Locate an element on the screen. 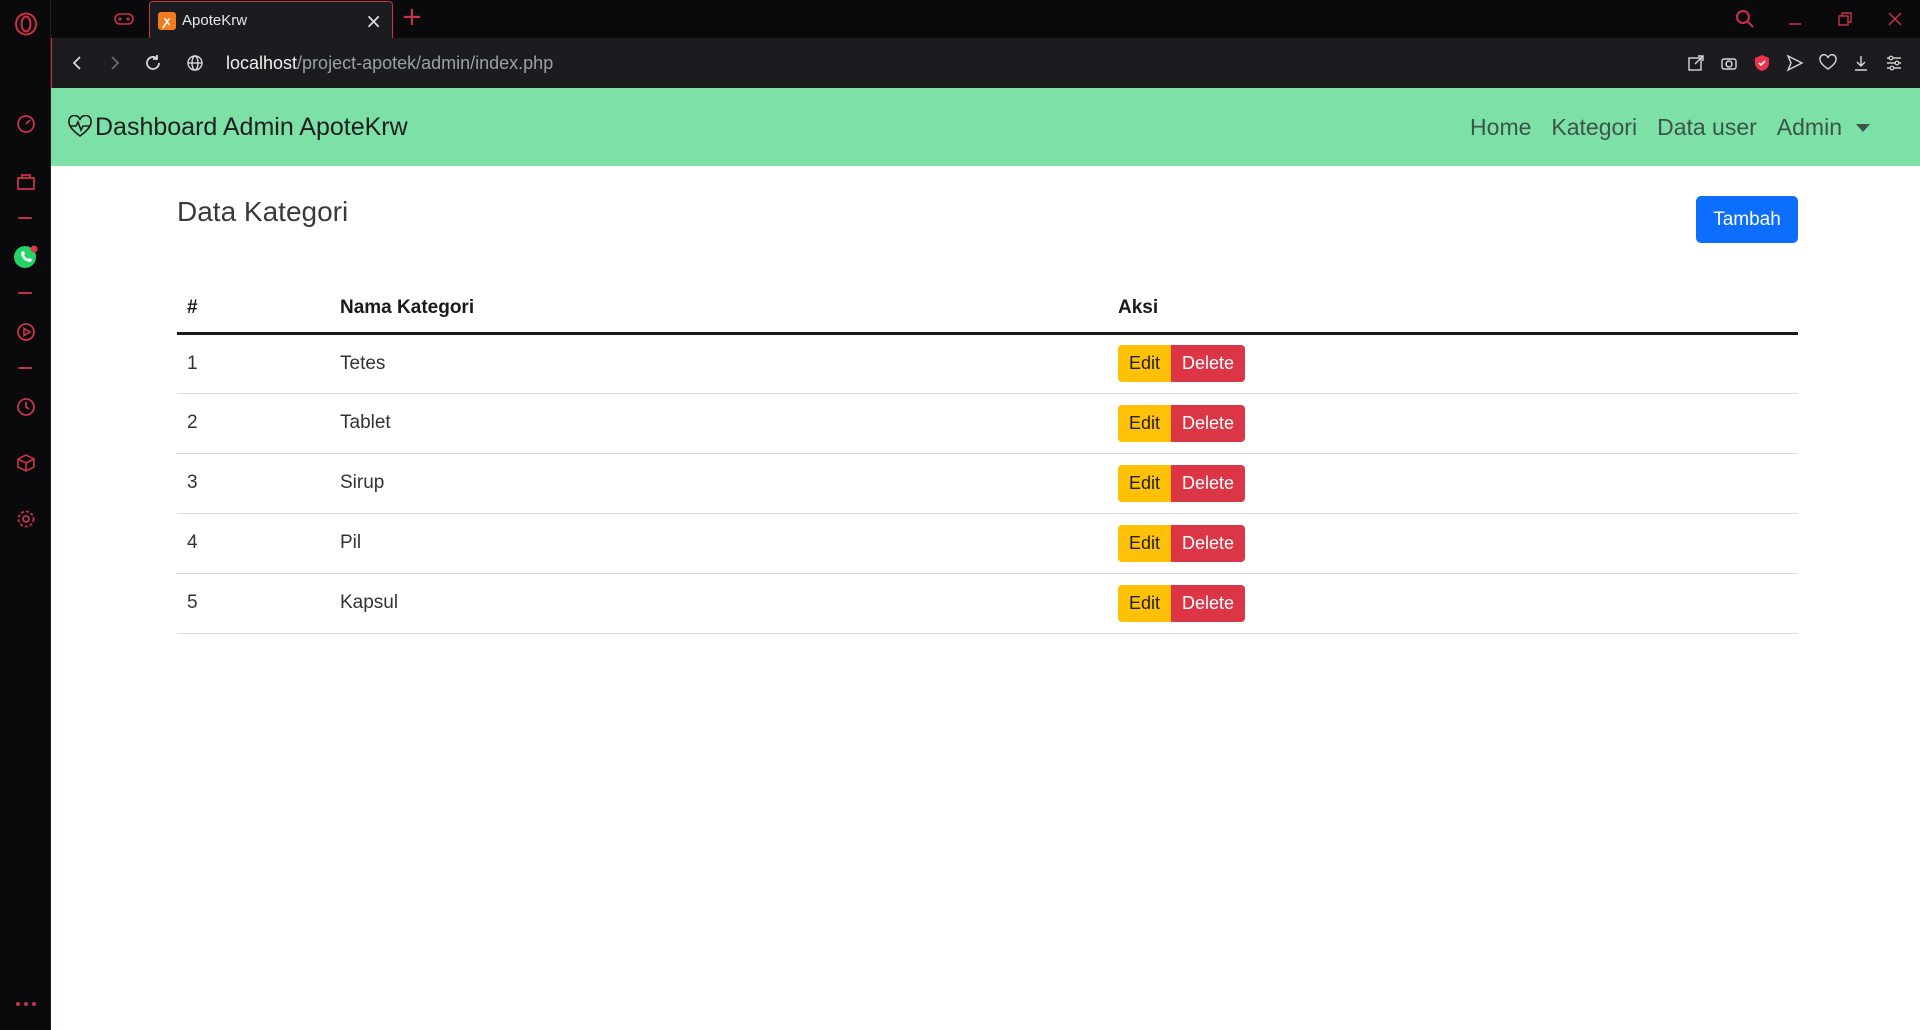 The width and height of the screenshot is (1920, 1030). header-nama-kategori: Nama Kategori is located at coordinates (719, 309).